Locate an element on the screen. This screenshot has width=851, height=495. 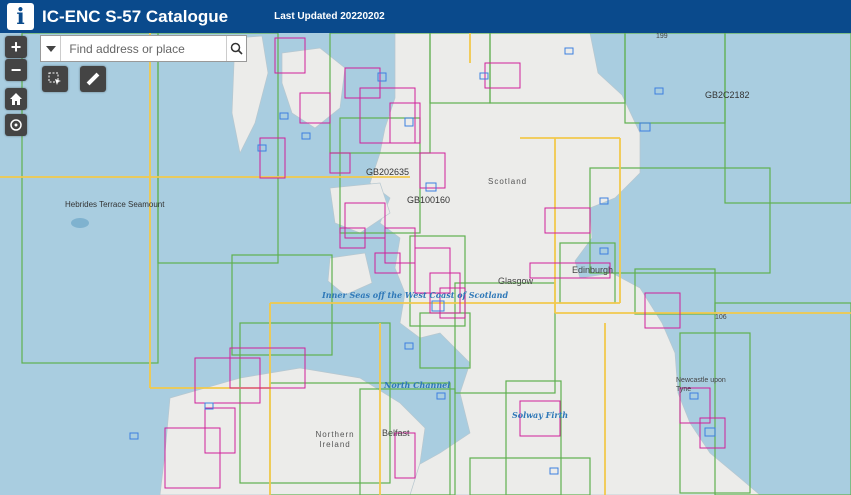
select-icon is located at coordinates (54, 78).